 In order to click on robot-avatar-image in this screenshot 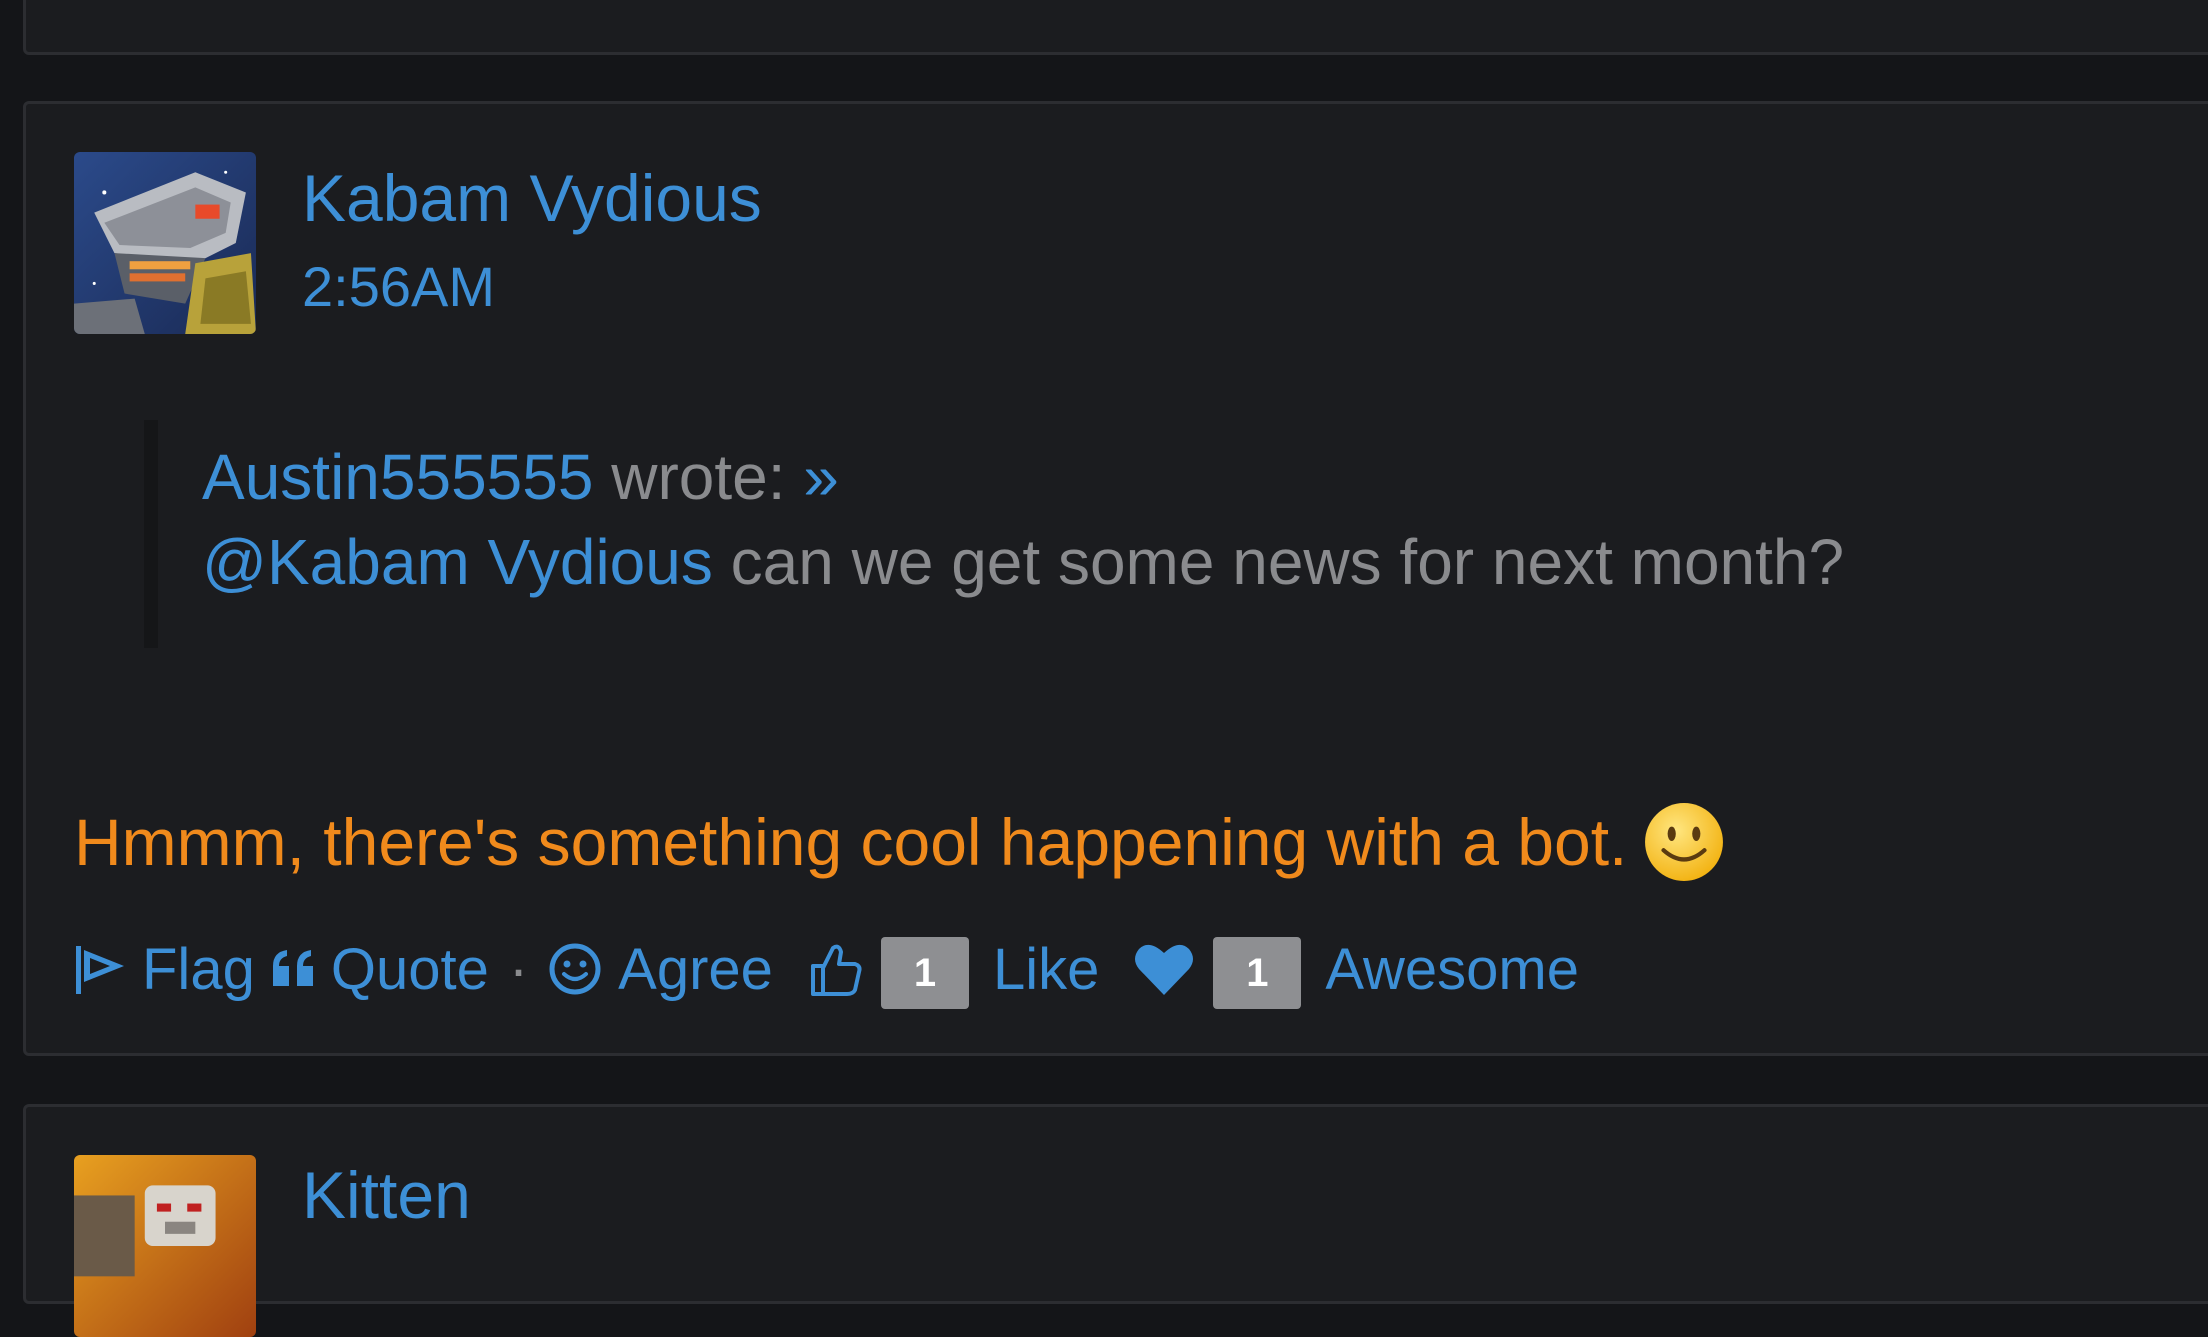, I will do `click(165, 1246)`.